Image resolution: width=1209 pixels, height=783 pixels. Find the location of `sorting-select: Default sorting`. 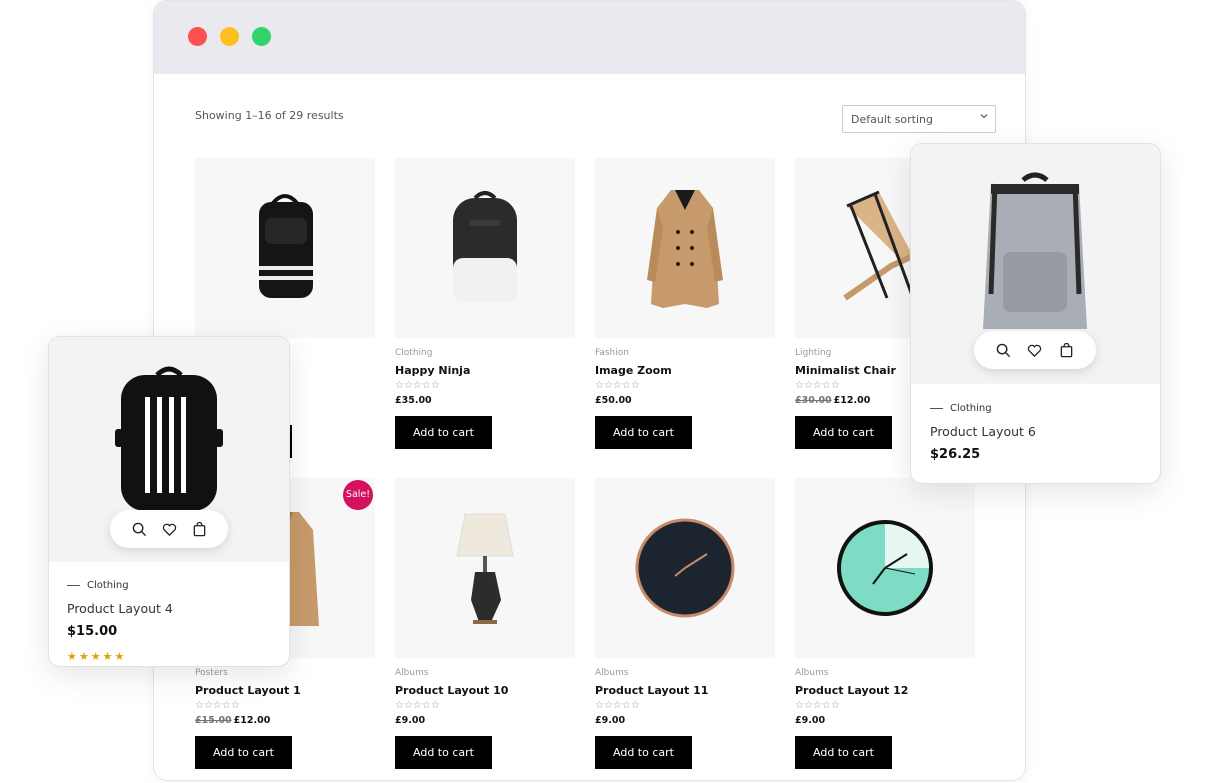

sorting-select: Default sorting is located at coordinates (919, 119).